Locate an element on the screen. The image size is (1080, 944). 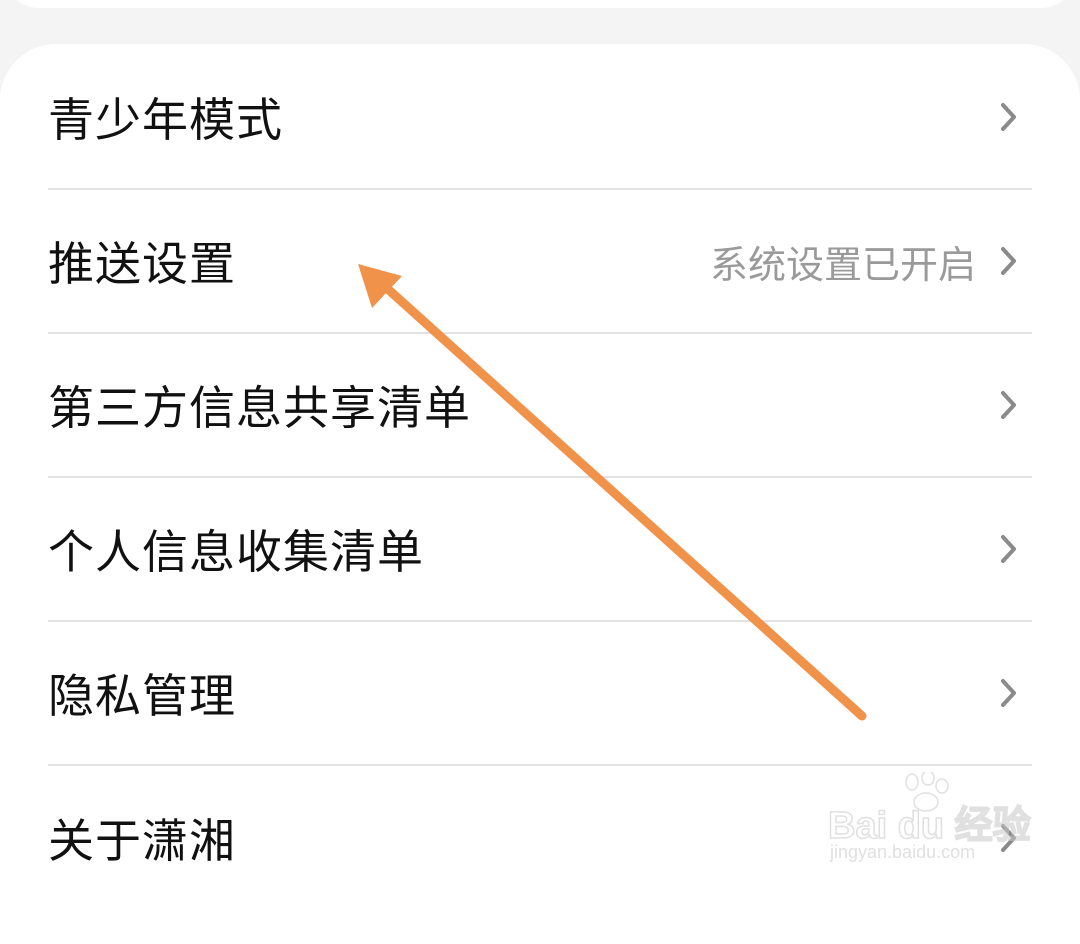
setting-row-third-party-sharing: 第三方信息共享清单 is located at coordinates (540, 406).